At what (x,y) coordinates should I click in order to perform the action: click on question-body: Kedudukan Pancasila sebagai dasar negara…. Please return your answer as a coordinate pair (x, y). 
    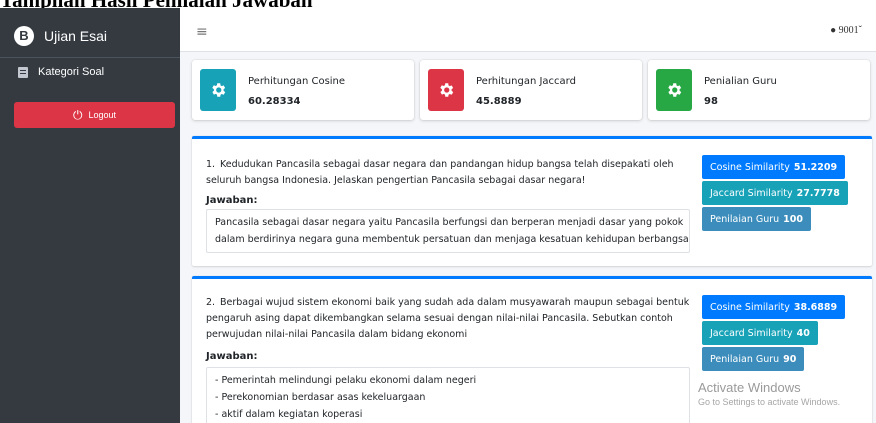
    Looking at the image, I should click on (440, 172).